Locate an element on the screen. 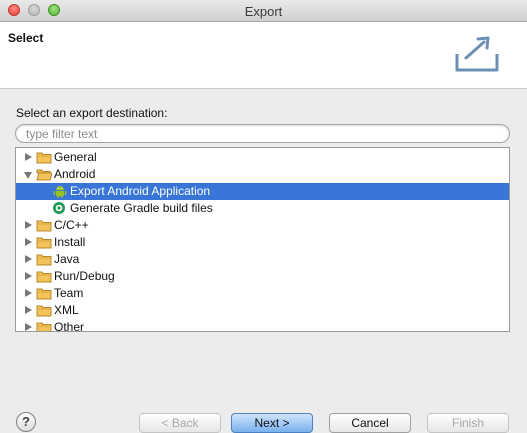  tree-item-install: Install is located at coordinates (262, 242).